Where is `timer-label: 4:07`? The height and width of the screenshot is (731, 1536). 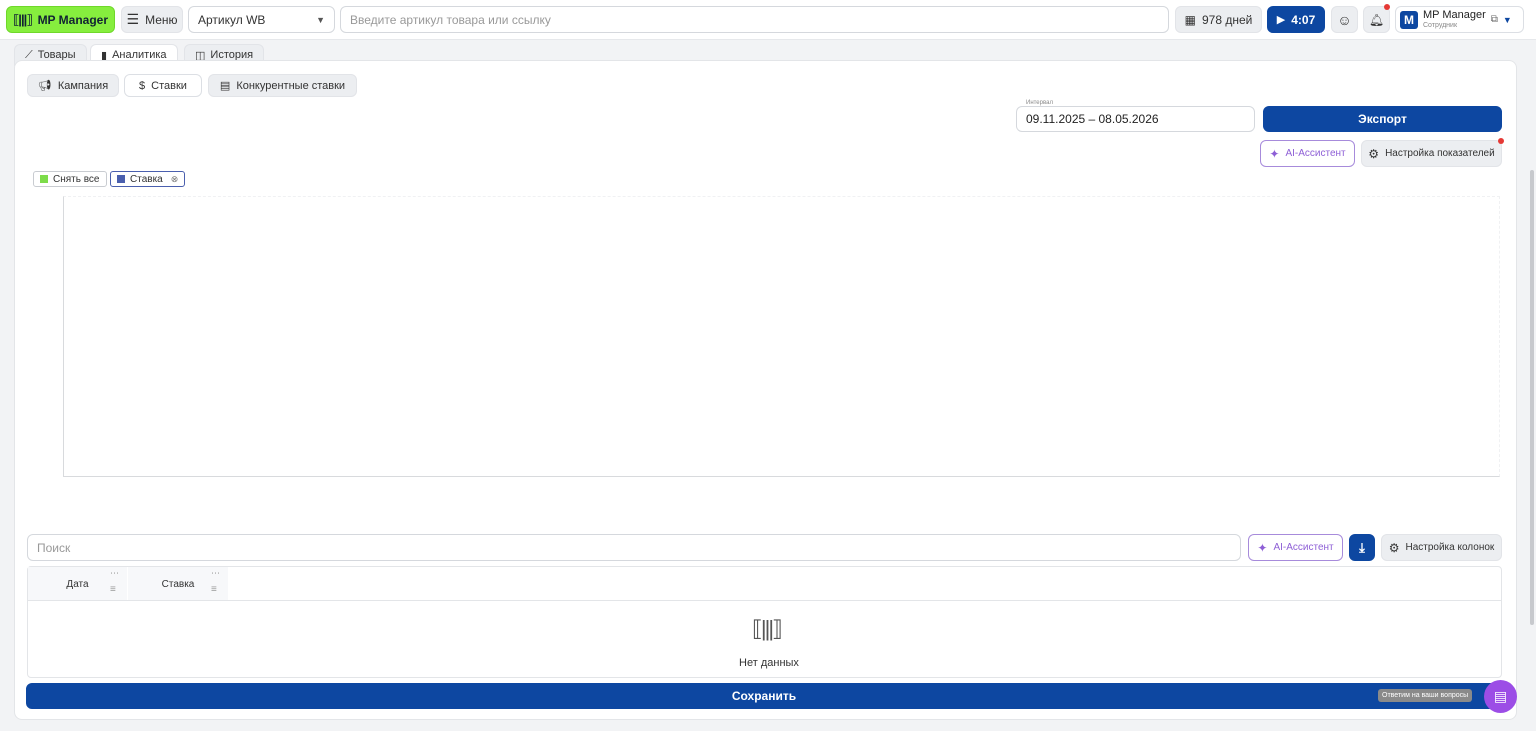
timer-label: 4:07 is located at coordinates (1303, 19).